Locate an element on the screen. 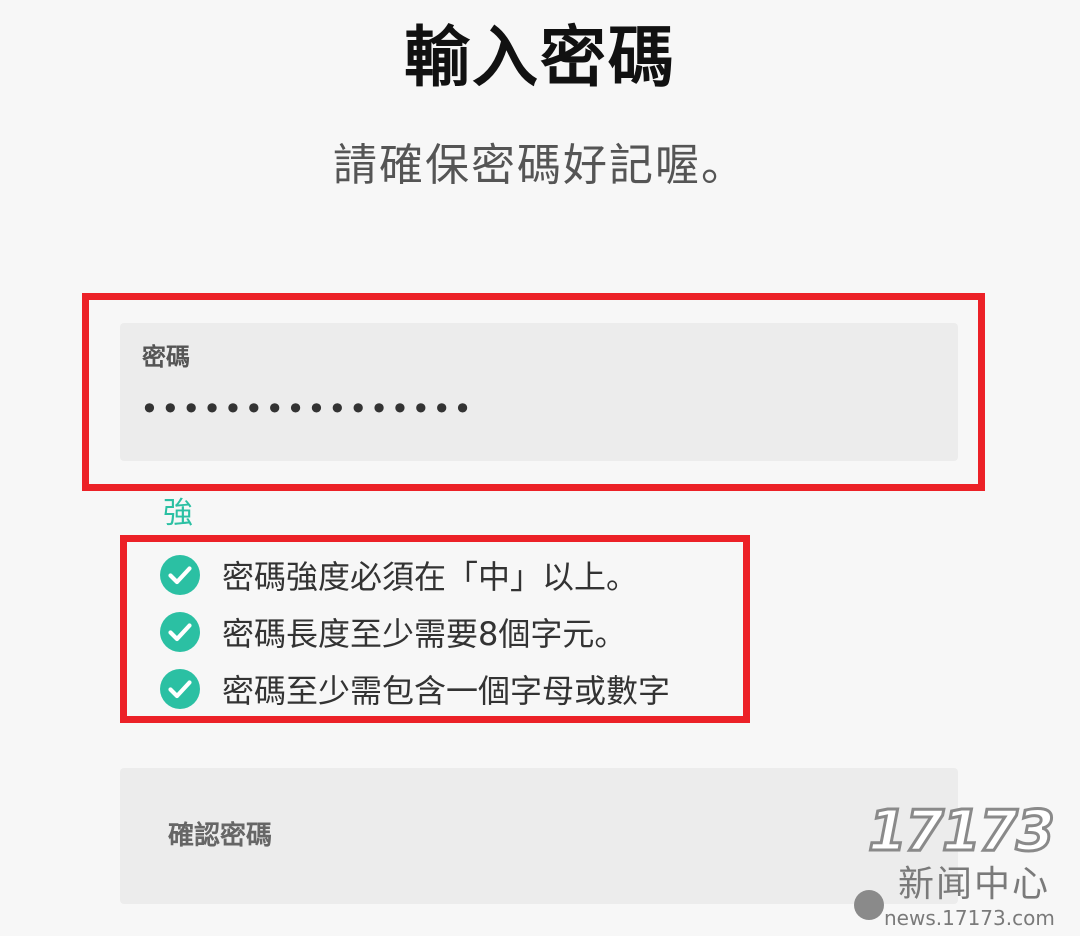 Image resolution: width=1080 pixels, height=936 pixels. page-title: 輸入密碼 is located at coordinates (540, 57).